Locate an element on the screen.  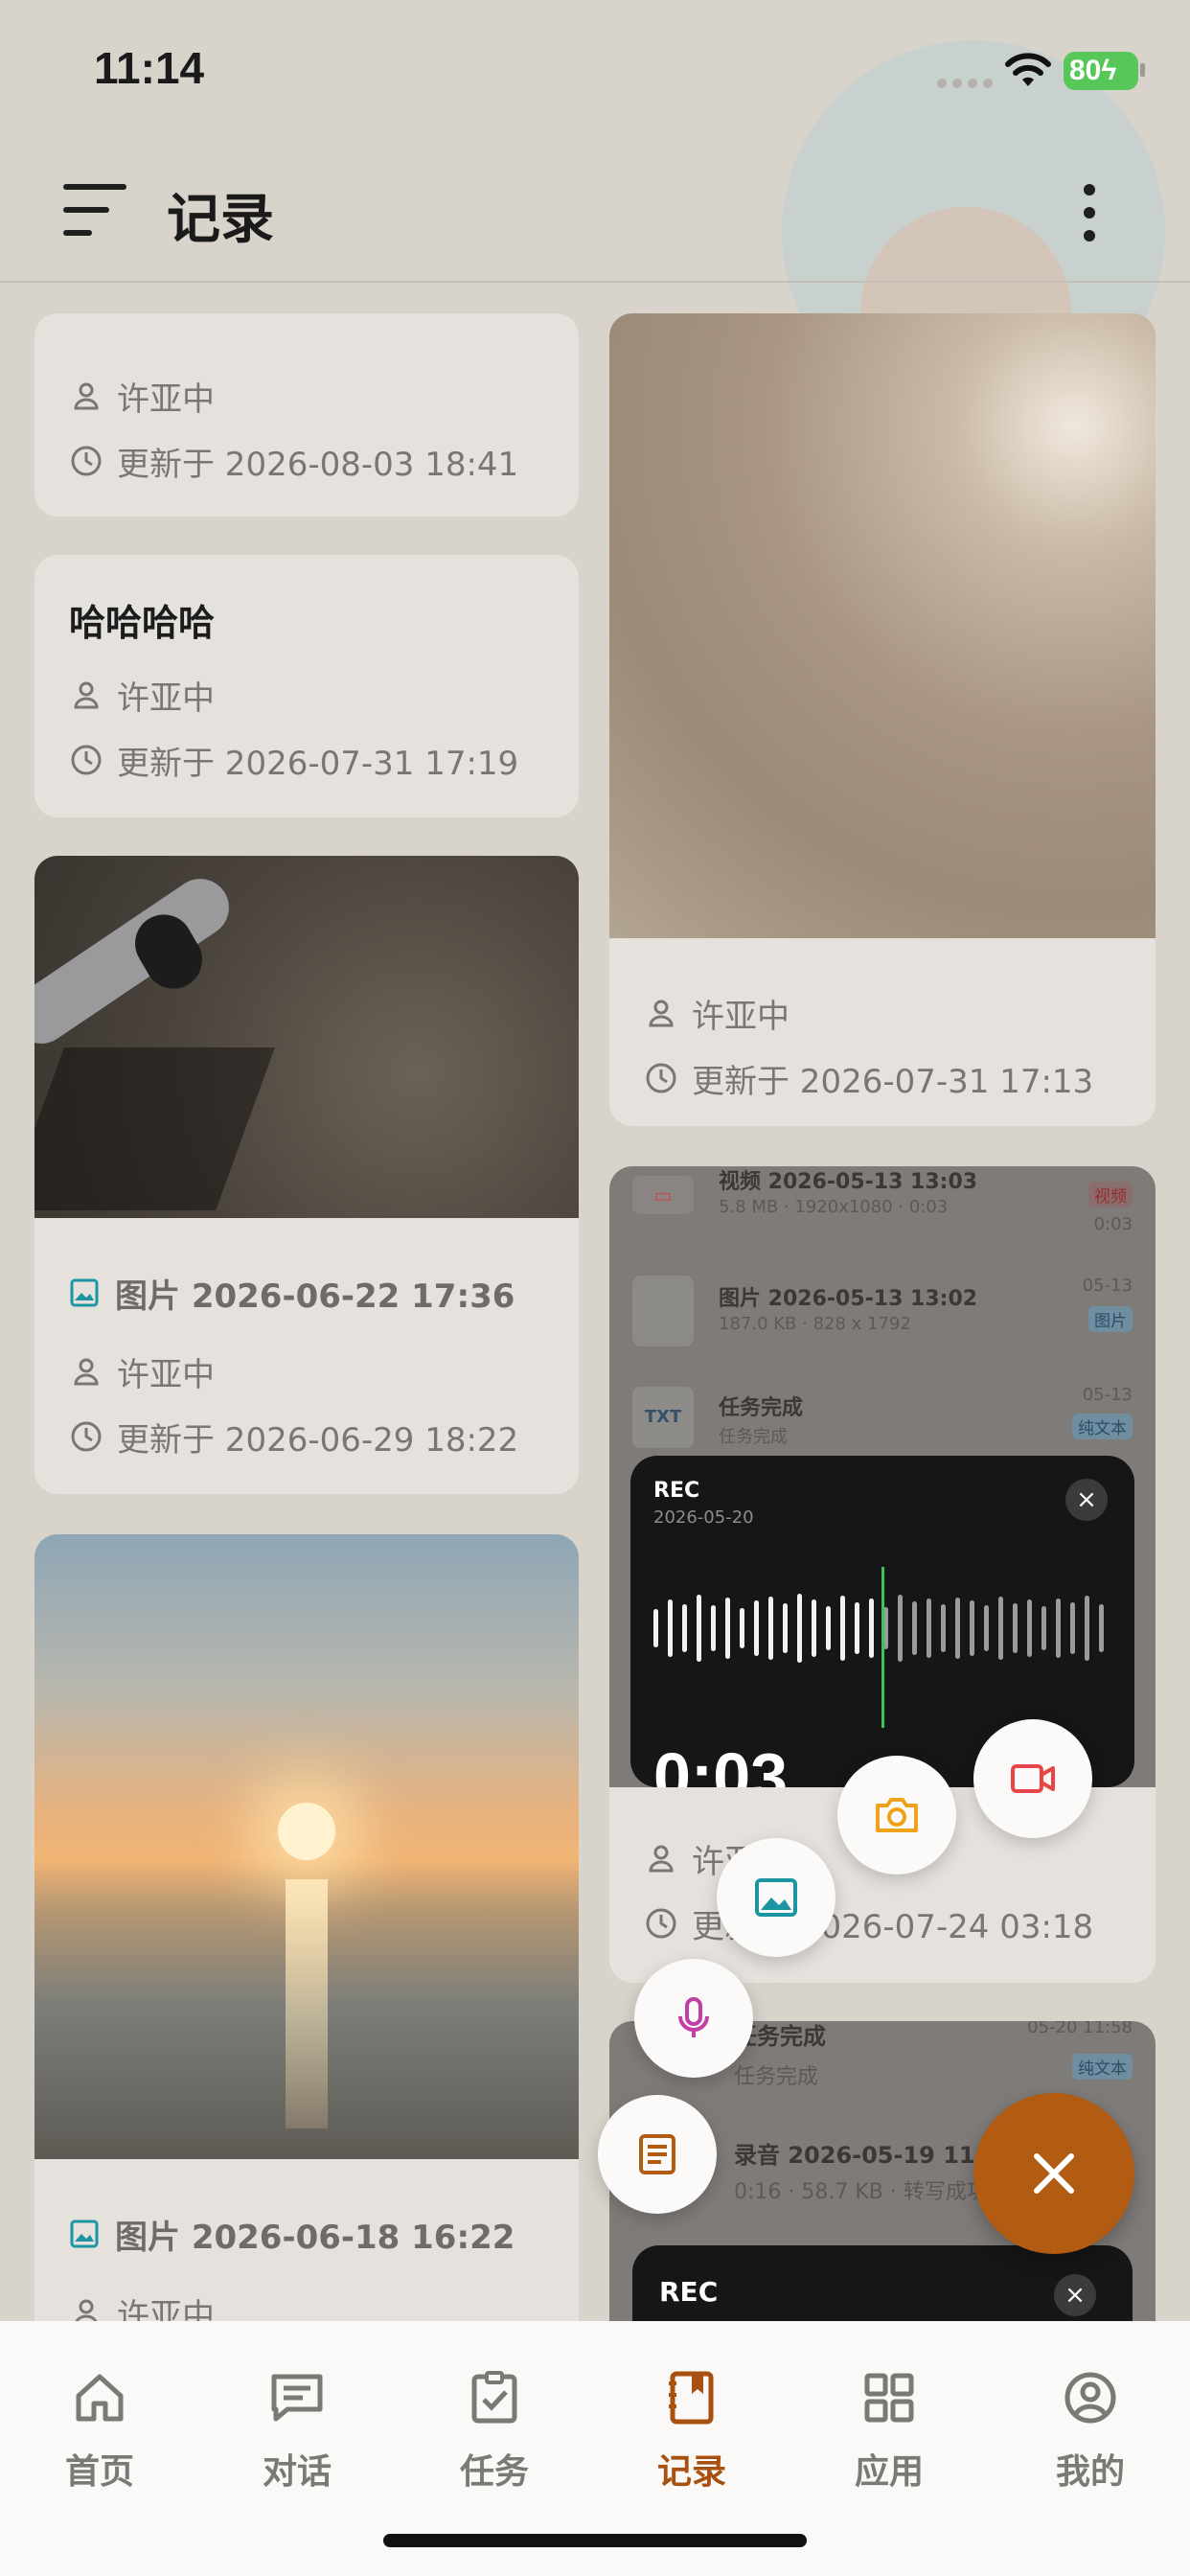
fab-gallery-button is located at coordinates (776, 1897).